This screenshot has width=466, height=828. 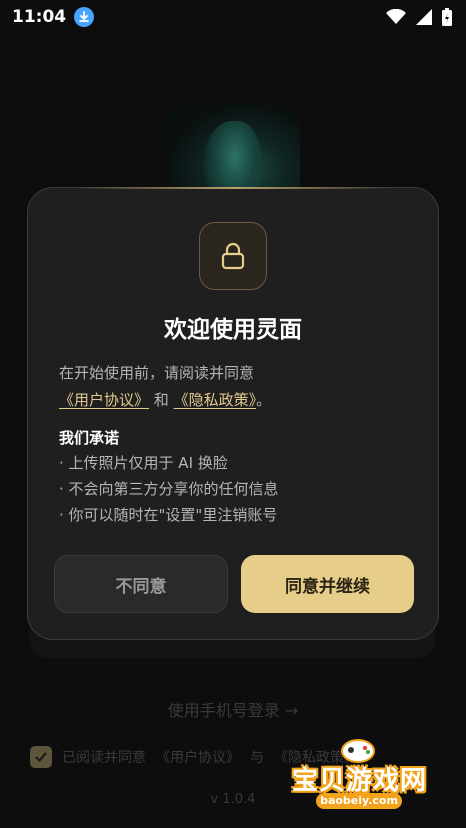 I want to click on privacy-policy-link: 《隐私政策》, so click(x=215, y=400).